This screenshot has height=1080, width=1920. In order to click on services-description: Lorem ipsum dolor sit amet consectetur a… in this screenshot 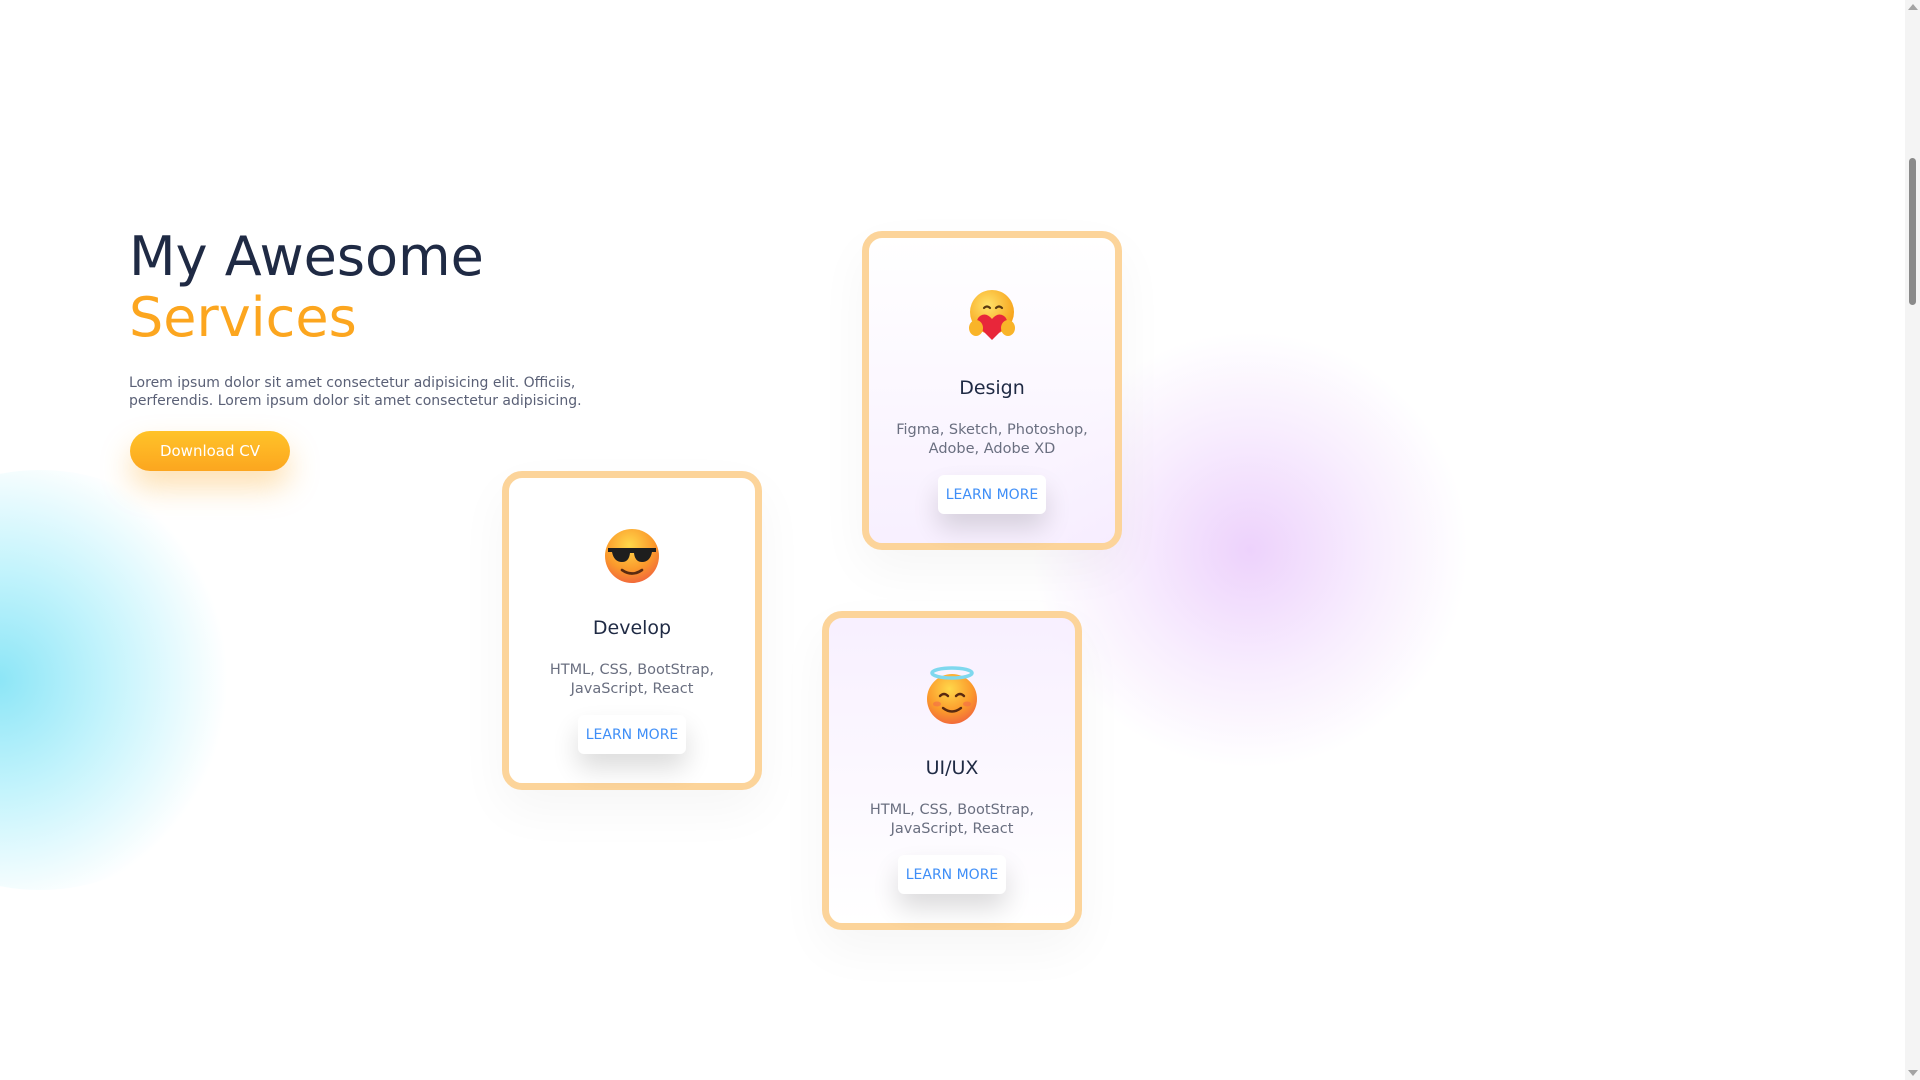, I will do `click(355, 392)`.